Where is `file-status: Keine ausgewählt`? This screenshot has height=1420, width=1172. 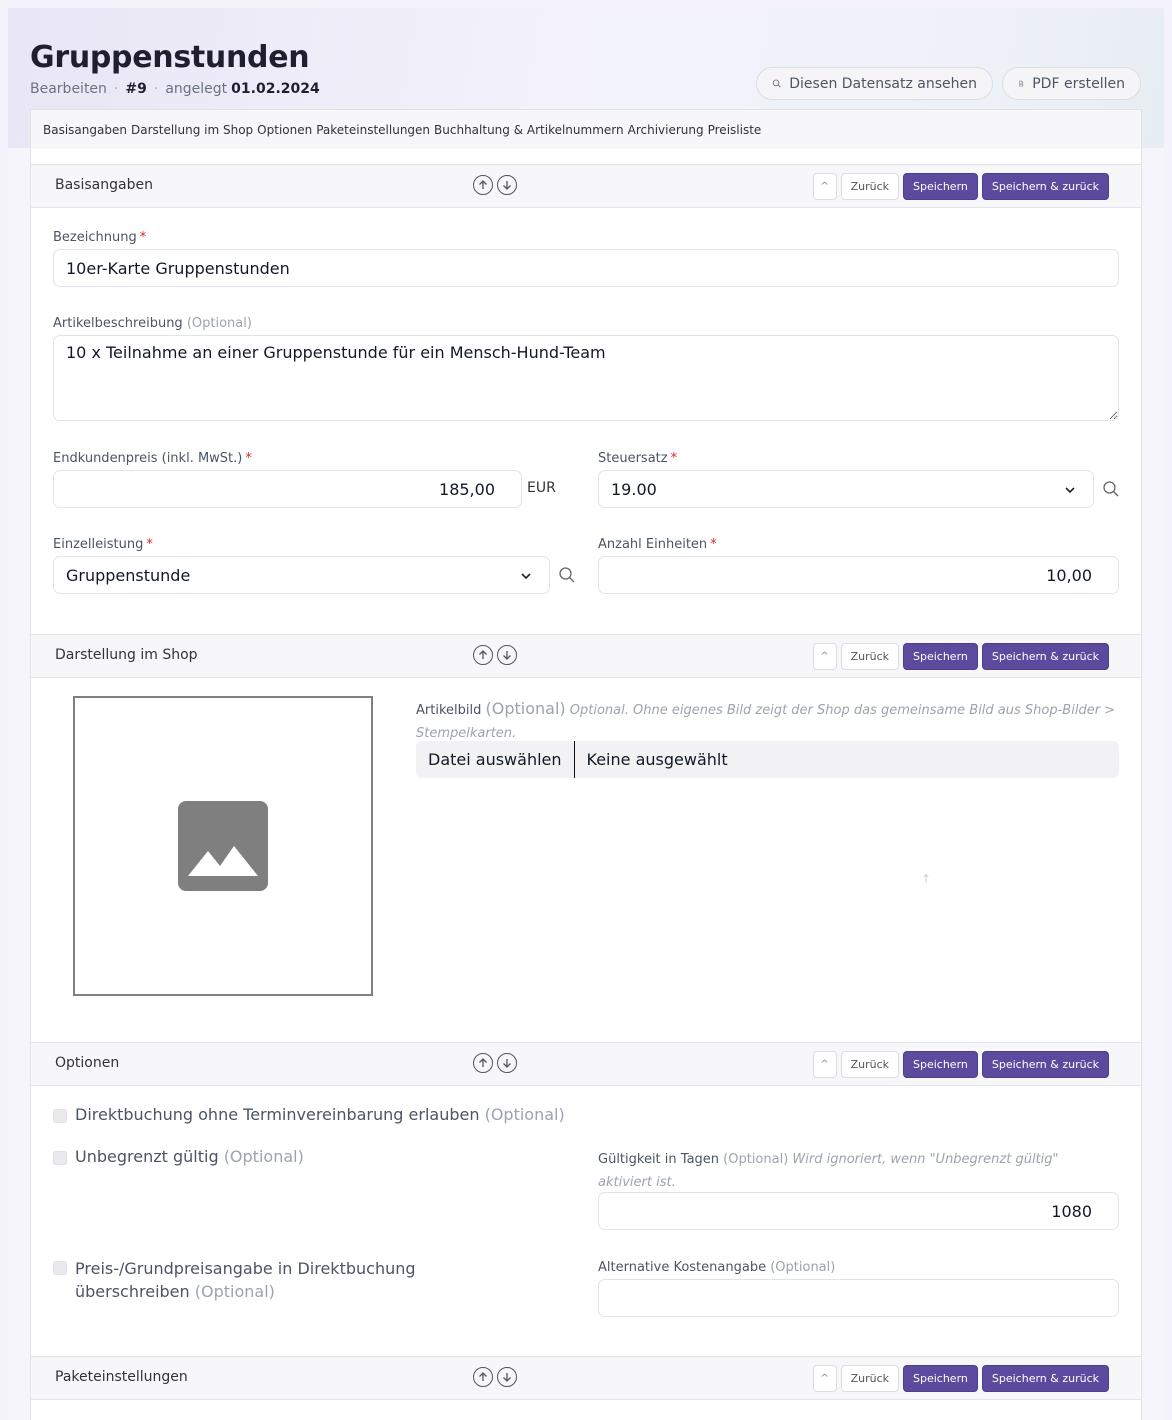 file-status: Keine ausgewählt is located at coordinates (657, 759).